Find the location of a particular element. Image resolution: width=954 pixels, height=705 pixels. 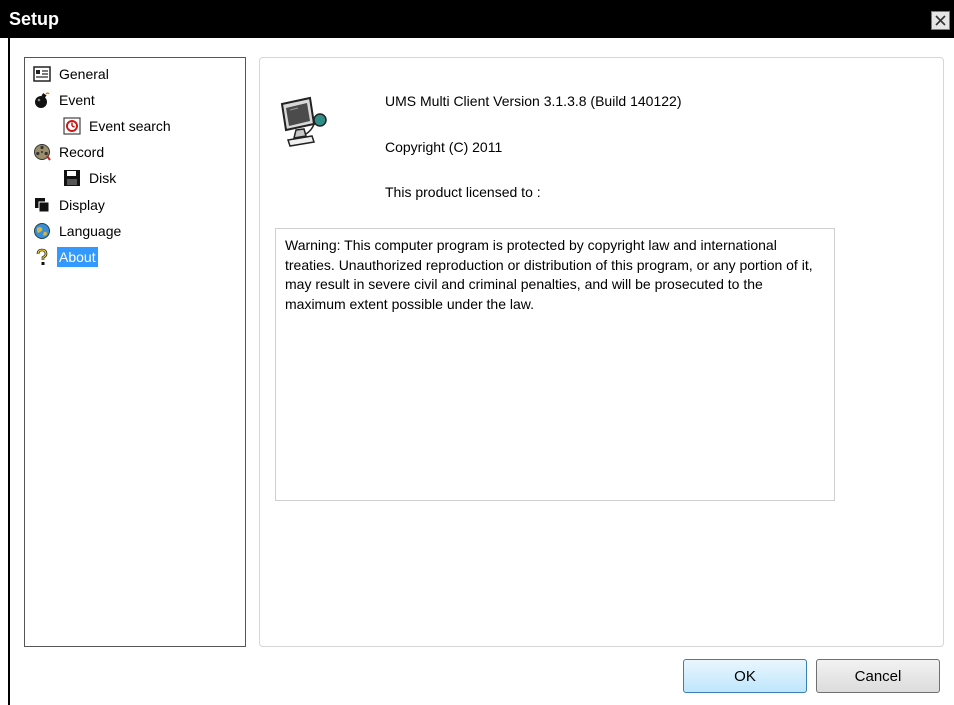

general-settings-icon is located at coordinates (42, 74).